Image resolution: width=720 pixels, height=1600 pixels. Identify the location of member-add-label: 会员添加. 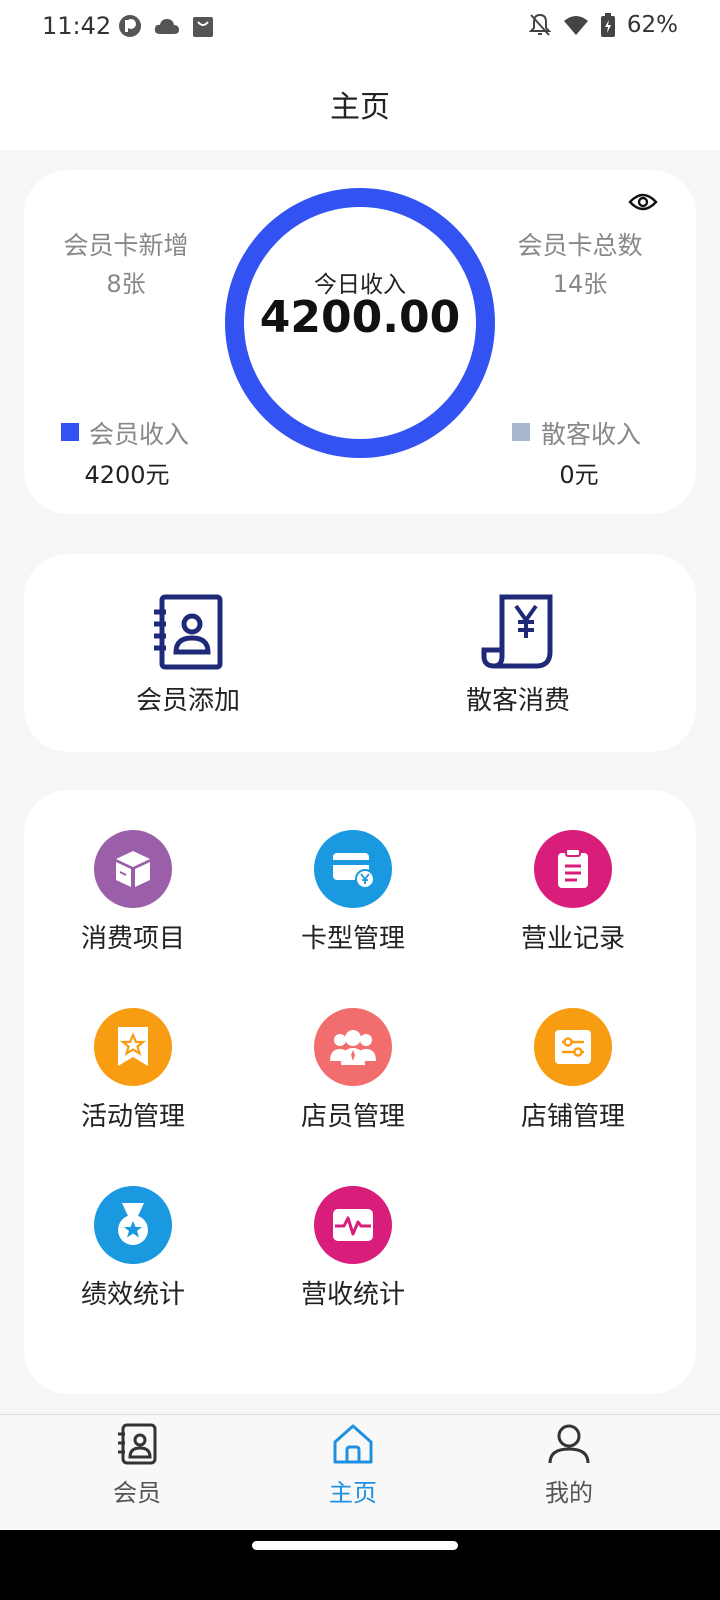
(187, 701).